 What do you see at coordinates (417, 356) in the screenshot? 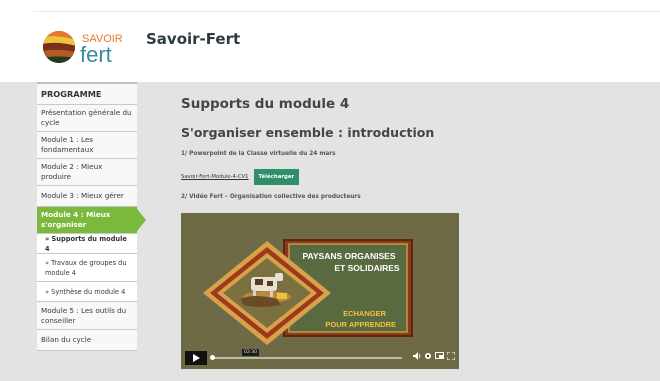
I see `volume-icon` at bounding box center [417, 356].